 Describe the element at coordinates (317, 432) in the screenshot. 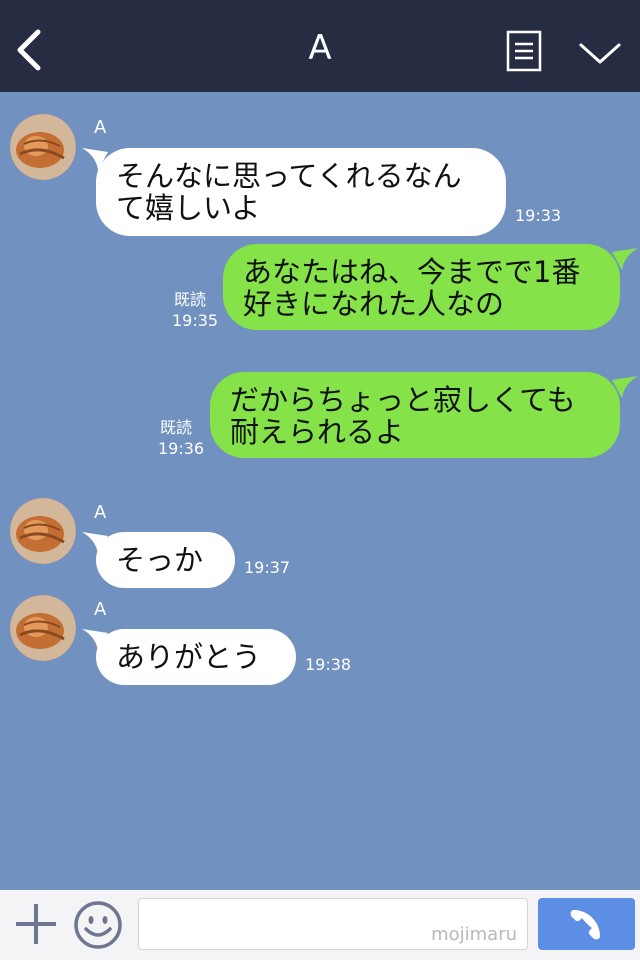

I see `message-line: 耐えられるよ` at that location.